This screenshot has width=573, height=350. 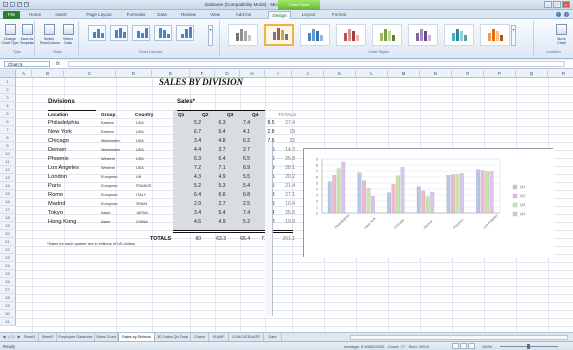 I want to click on tab-formulas: Formulas, so click(x=136, y=15).